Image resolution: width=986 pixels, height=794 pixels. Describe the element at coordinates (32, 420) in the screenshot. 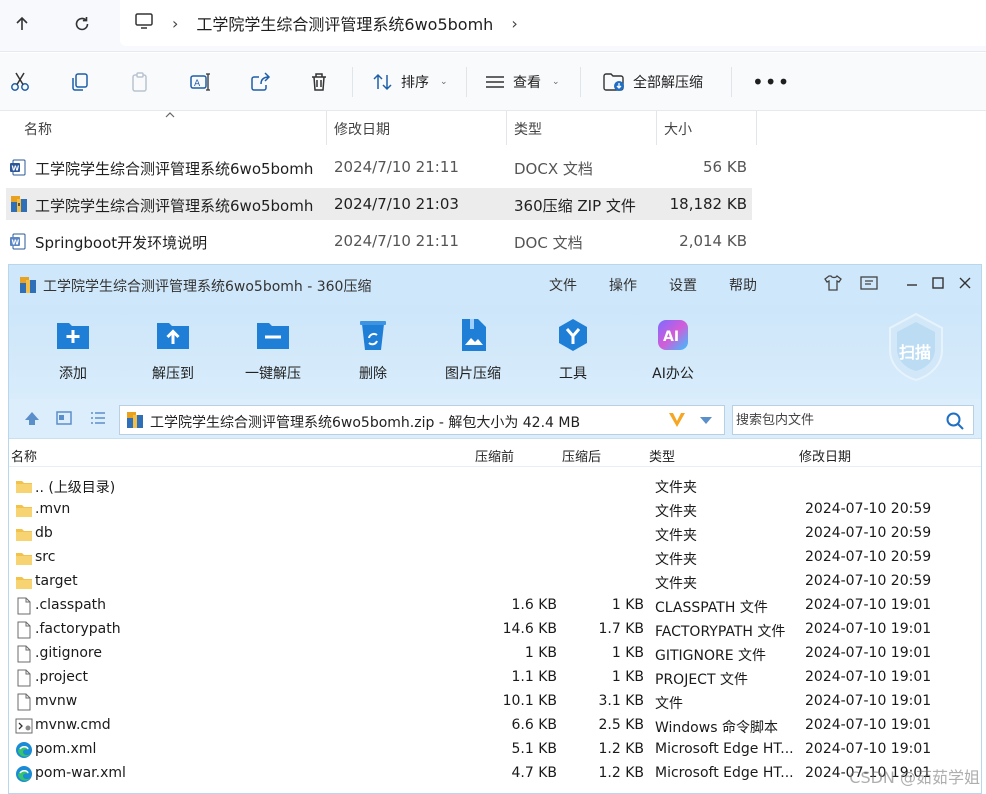

I see `up-level-icon` at that location.